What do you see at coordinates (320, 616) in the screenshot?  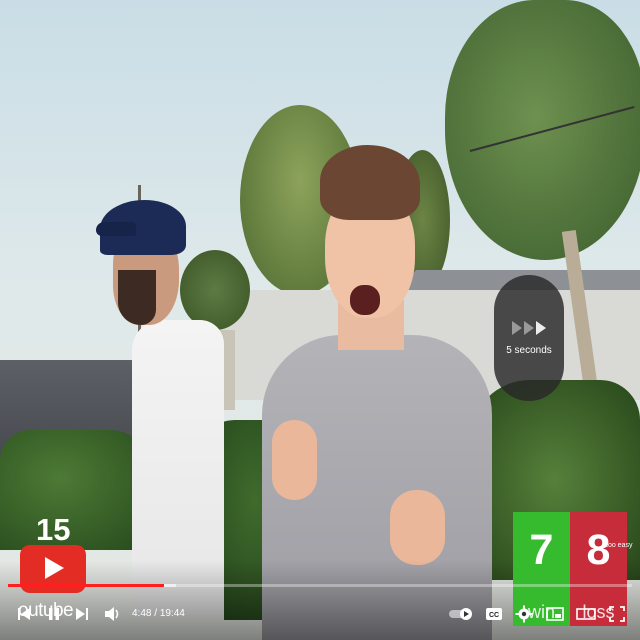 I see `player-controls: 4:48 / 19:44 CC` at bounding box center [320, 616].